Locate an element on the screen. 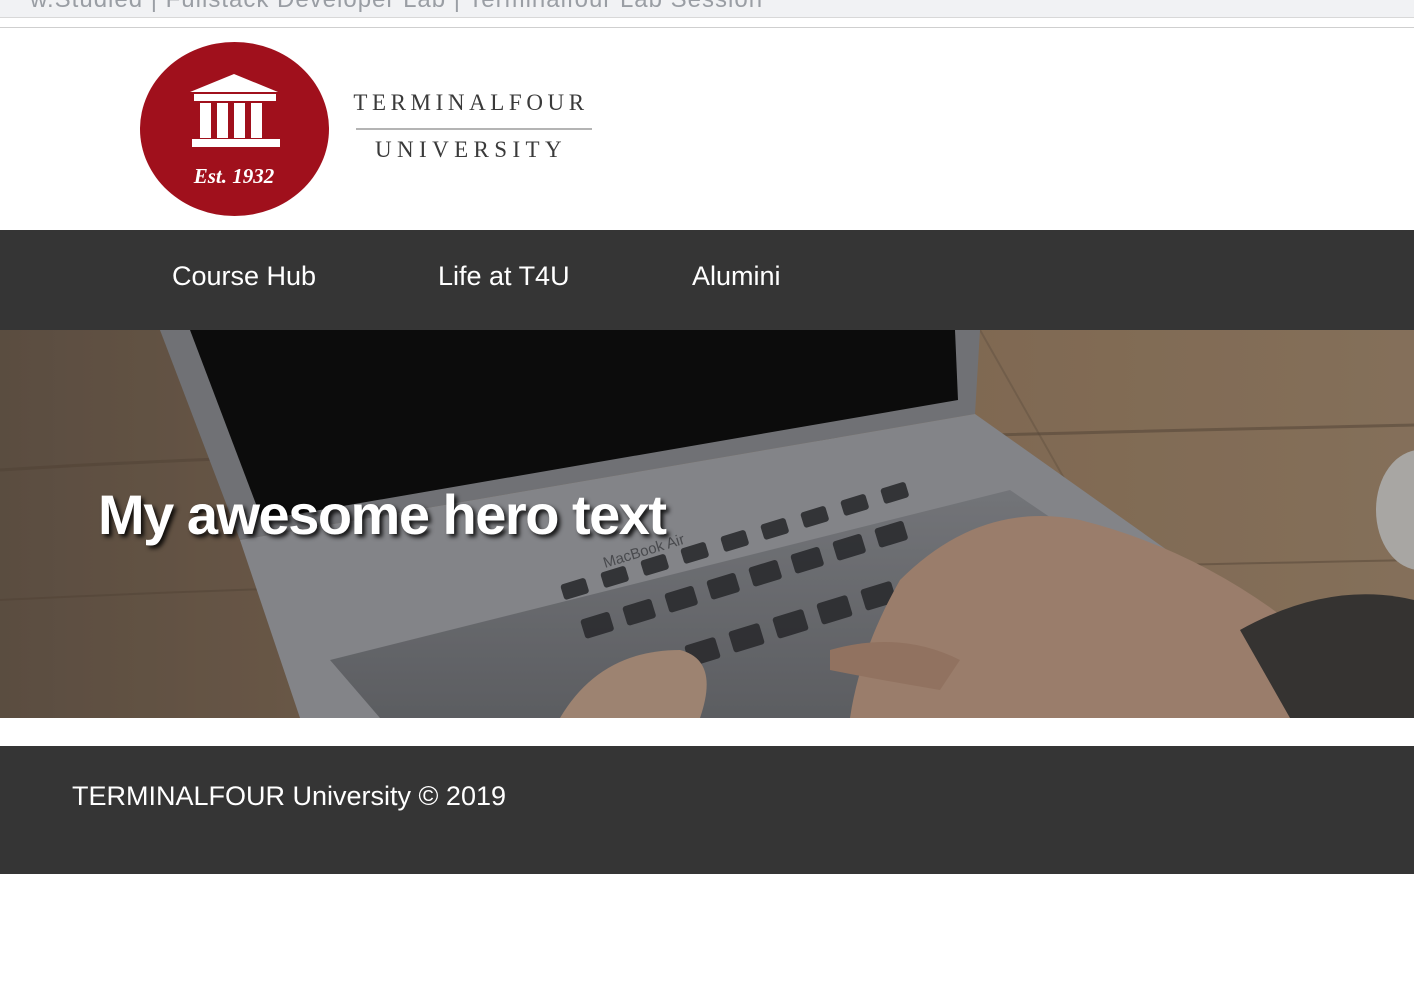 The image size is (1414, 994). nav-item-life-at-t4u: Life at T4U is located at coordinates (504, 276).